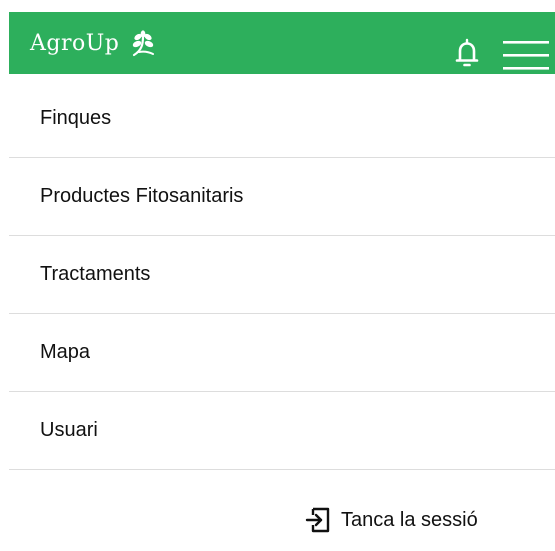 Image resolution: width=555 pixels, height=551 pixels. I want to click on menu-item-usuari: Usuari, so click(282, 431).